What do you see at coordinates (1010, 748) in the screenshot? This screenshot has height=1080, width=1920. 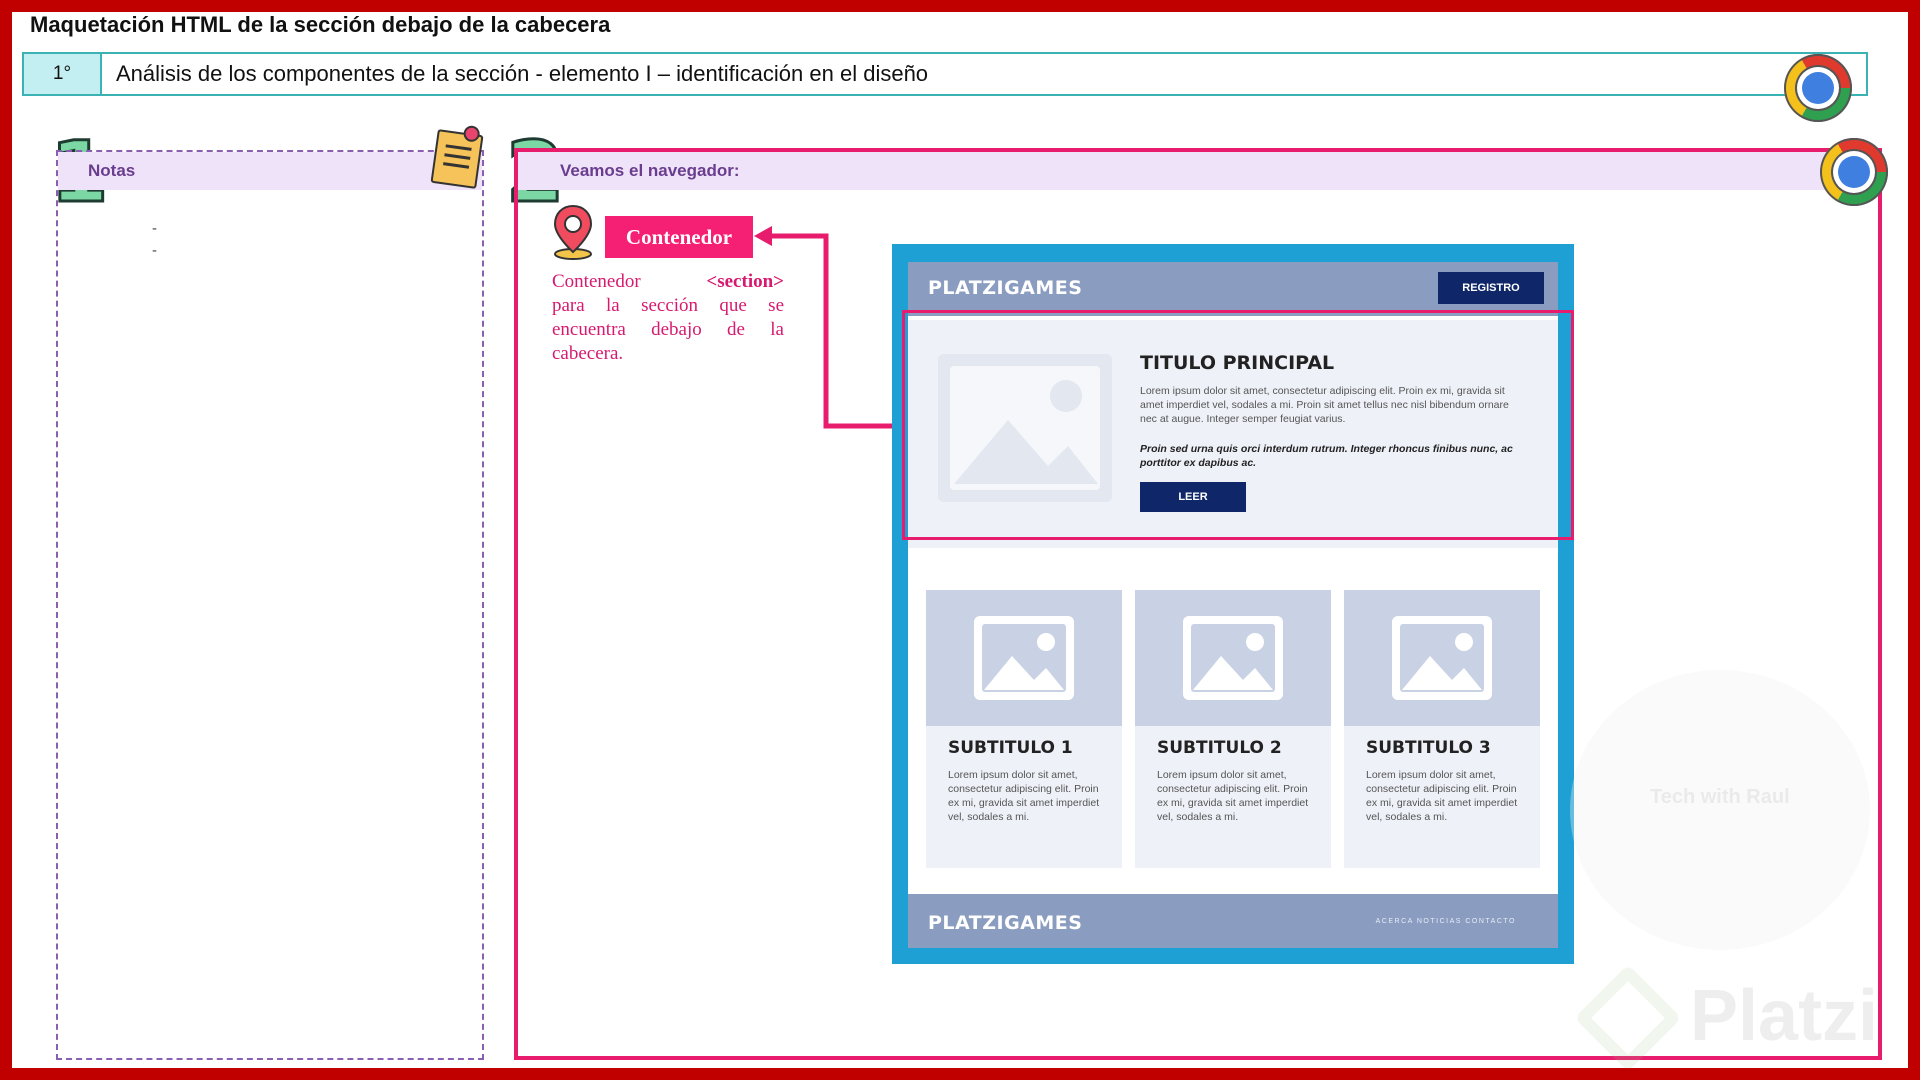 I see `card-title: SUBTITULO 1` at bounding box center [1010, 748].